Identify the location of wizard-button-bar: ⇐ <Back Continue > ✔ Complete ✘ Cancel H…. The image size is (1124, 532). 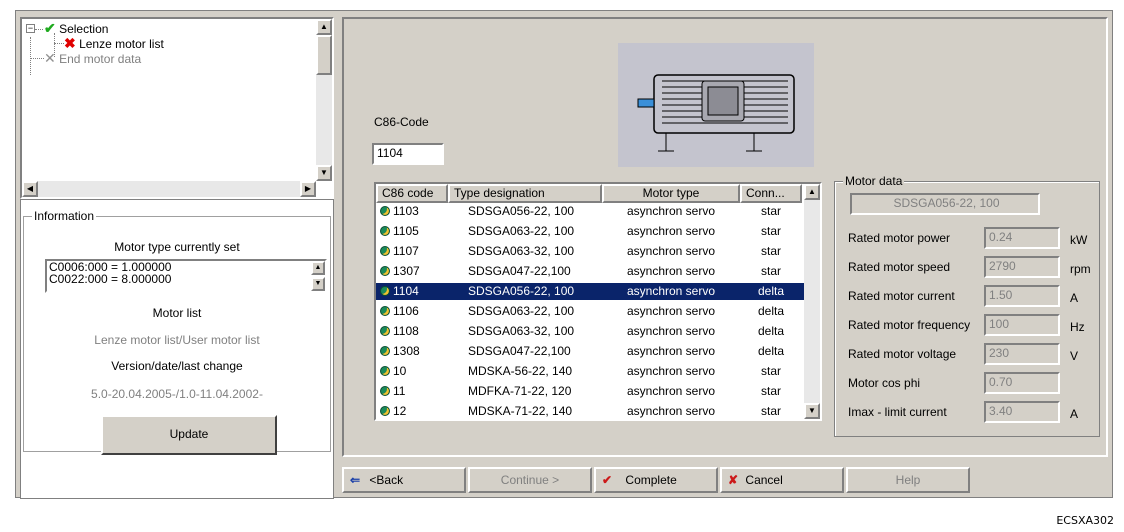
(725, 481).